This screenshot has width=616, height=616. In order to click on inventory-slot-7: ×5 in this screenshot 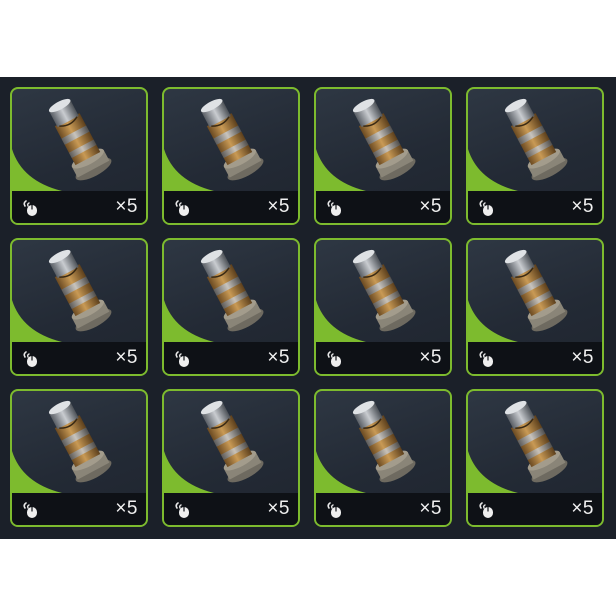, I will do `click(383, 307)`.